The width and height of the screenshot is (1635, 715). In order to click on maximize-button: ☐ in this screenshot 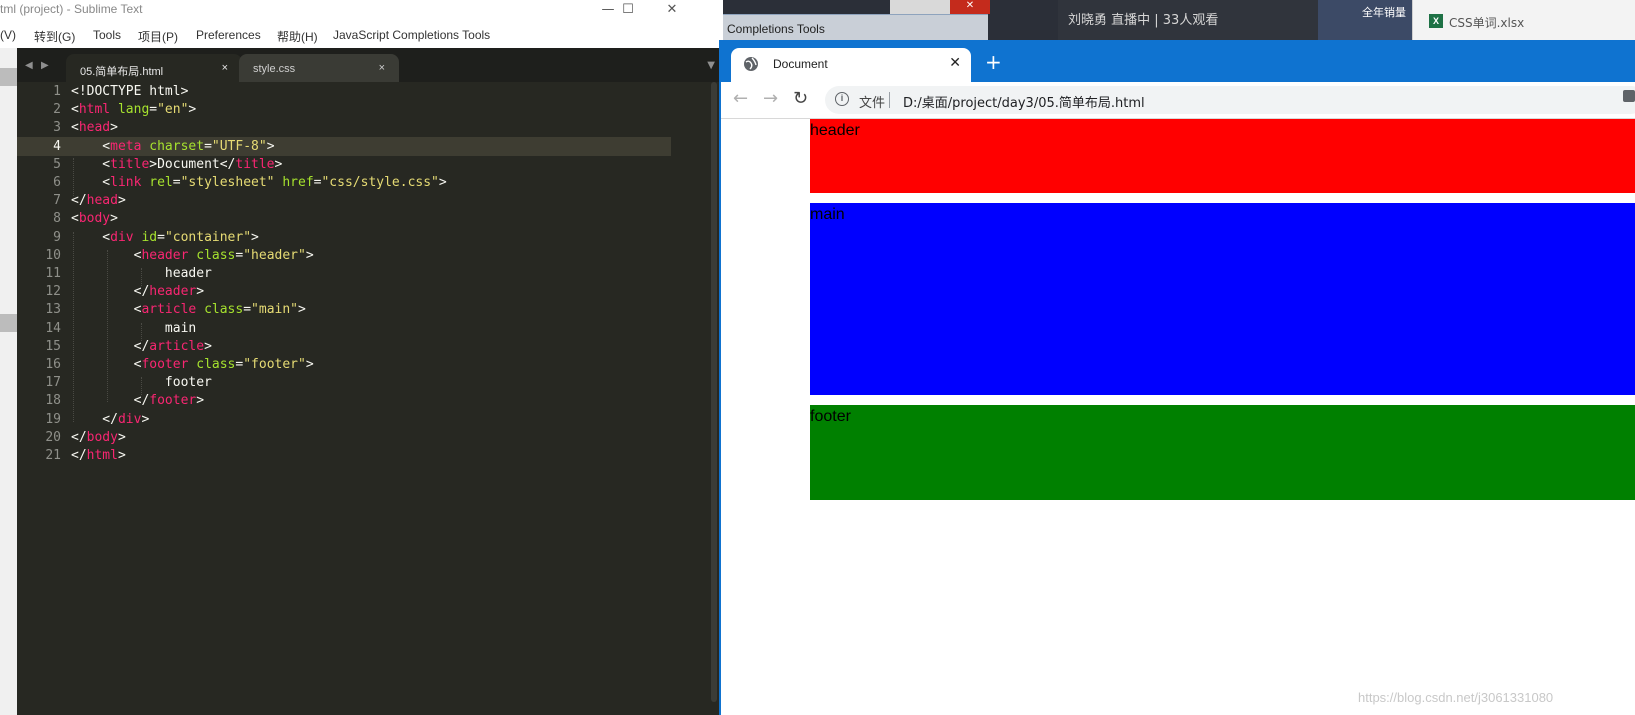, I will do `click(628, 12)`.